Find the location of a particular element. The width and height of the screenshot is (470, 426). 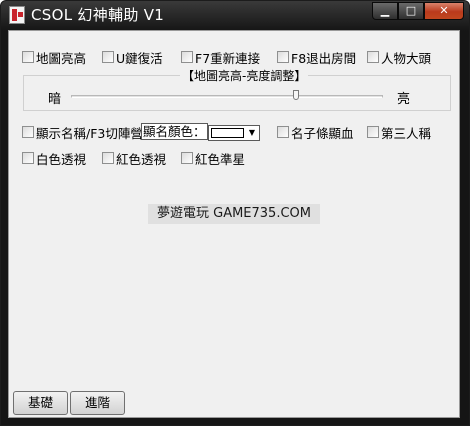

checkbox-label: 第三人稱 is located at coordinates (406, 133).